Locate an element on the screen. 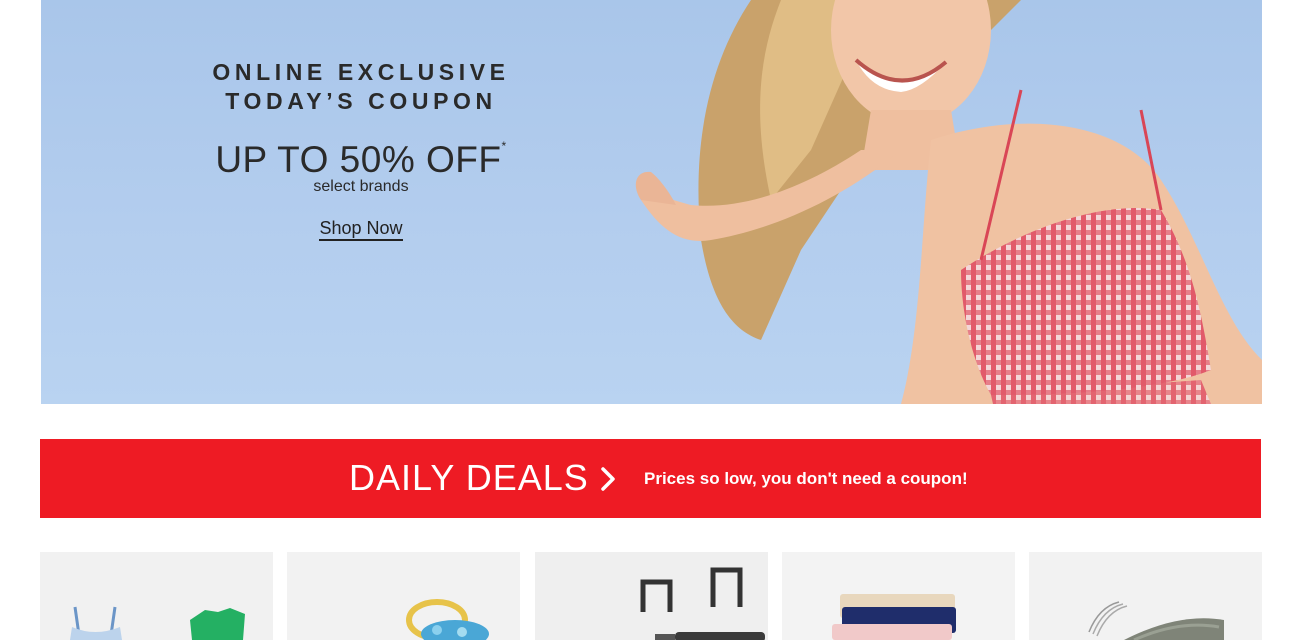 This screenshot has width=1301, height=640. daily-deals-tagline: Prices so low, you don't need a coupon! is located at coordinates (806, 478).